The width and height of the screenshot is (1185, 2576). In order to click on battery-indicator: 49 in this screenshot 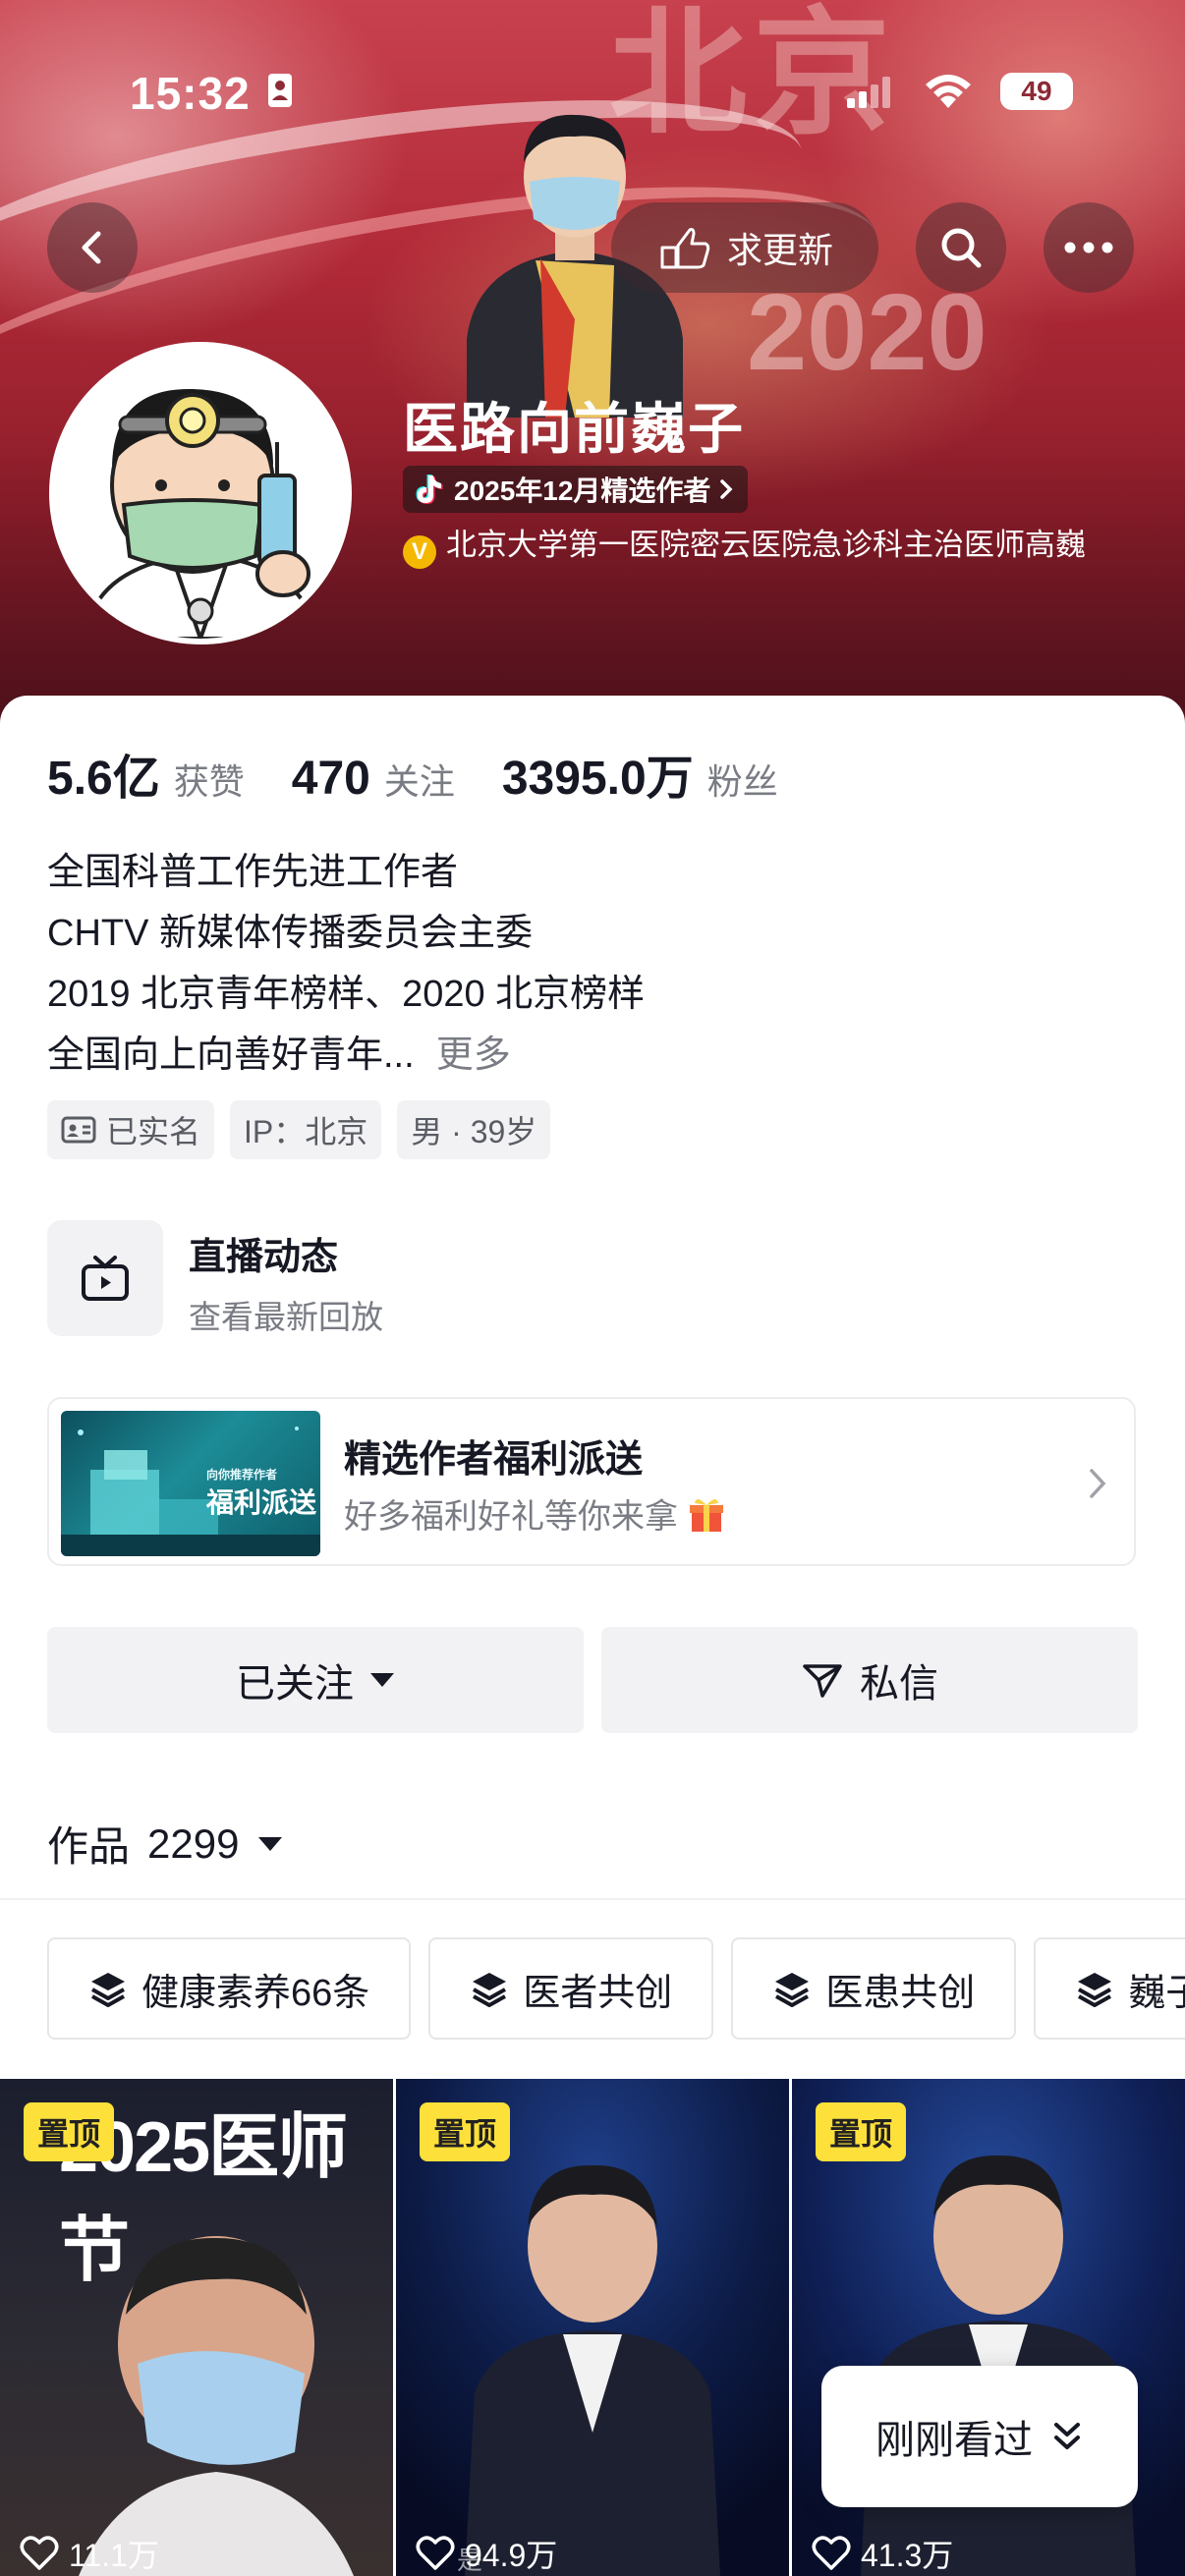, I will do `click(1037, 91)`.